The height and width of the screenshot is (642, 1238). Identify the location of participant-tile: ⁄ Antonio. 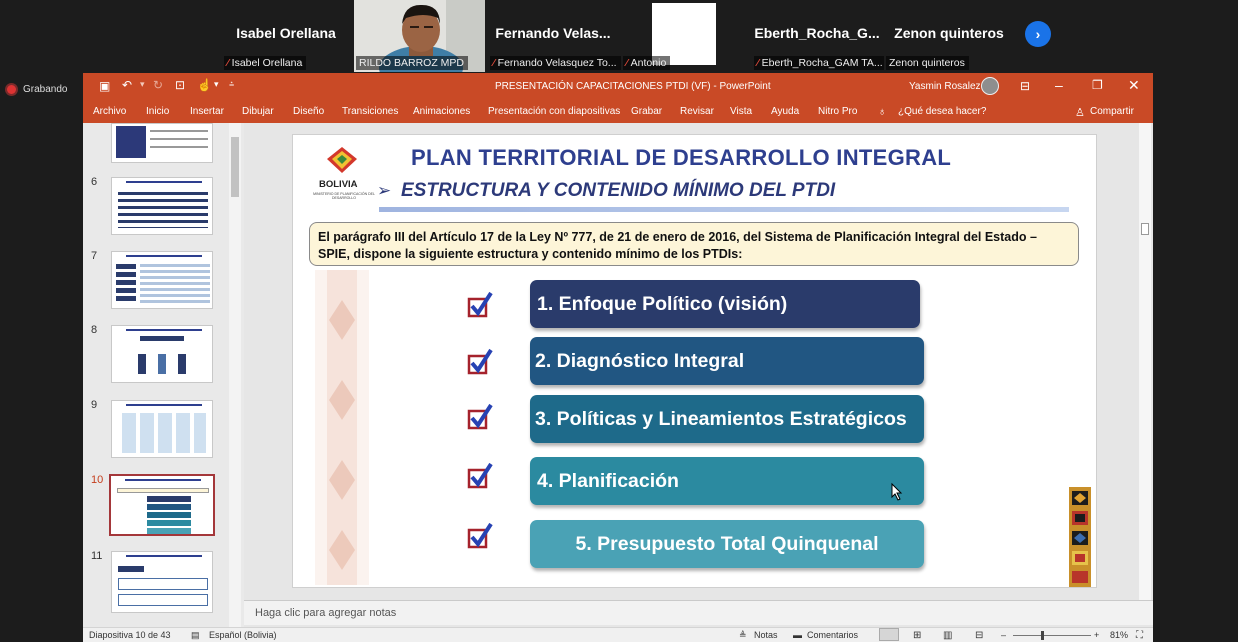
(686, 36).